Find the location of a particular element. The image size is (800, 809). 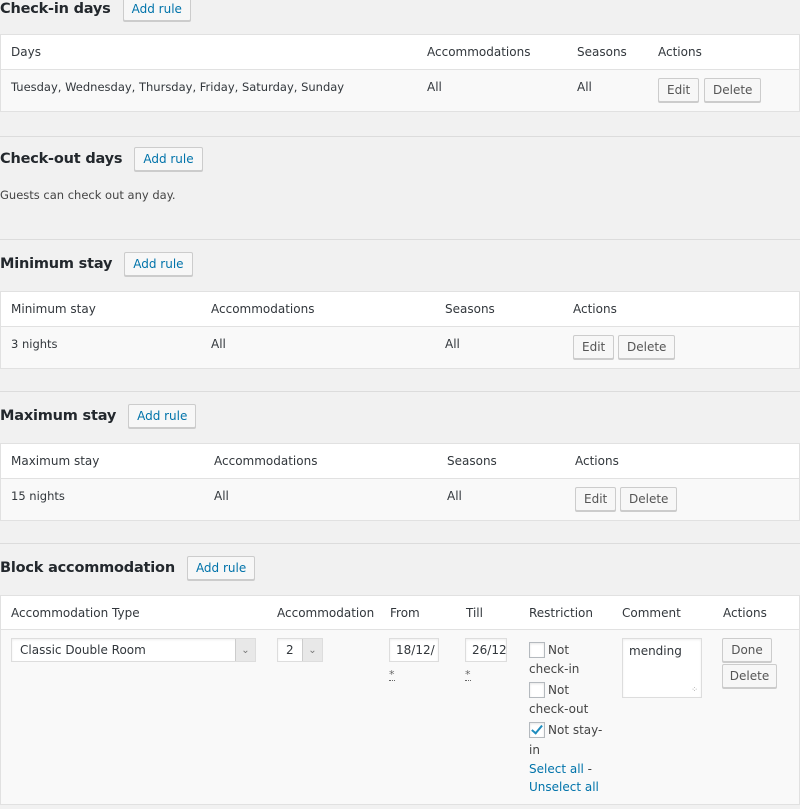

from-date-input: 18/12/ is located at coordinates (414, 650).